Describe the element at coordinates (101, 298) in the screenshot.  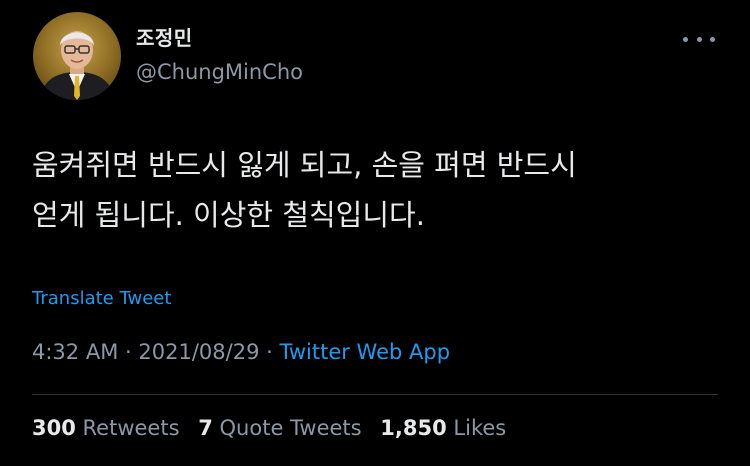
I see `translate-tweet-link: Translate Tweet` at that location.